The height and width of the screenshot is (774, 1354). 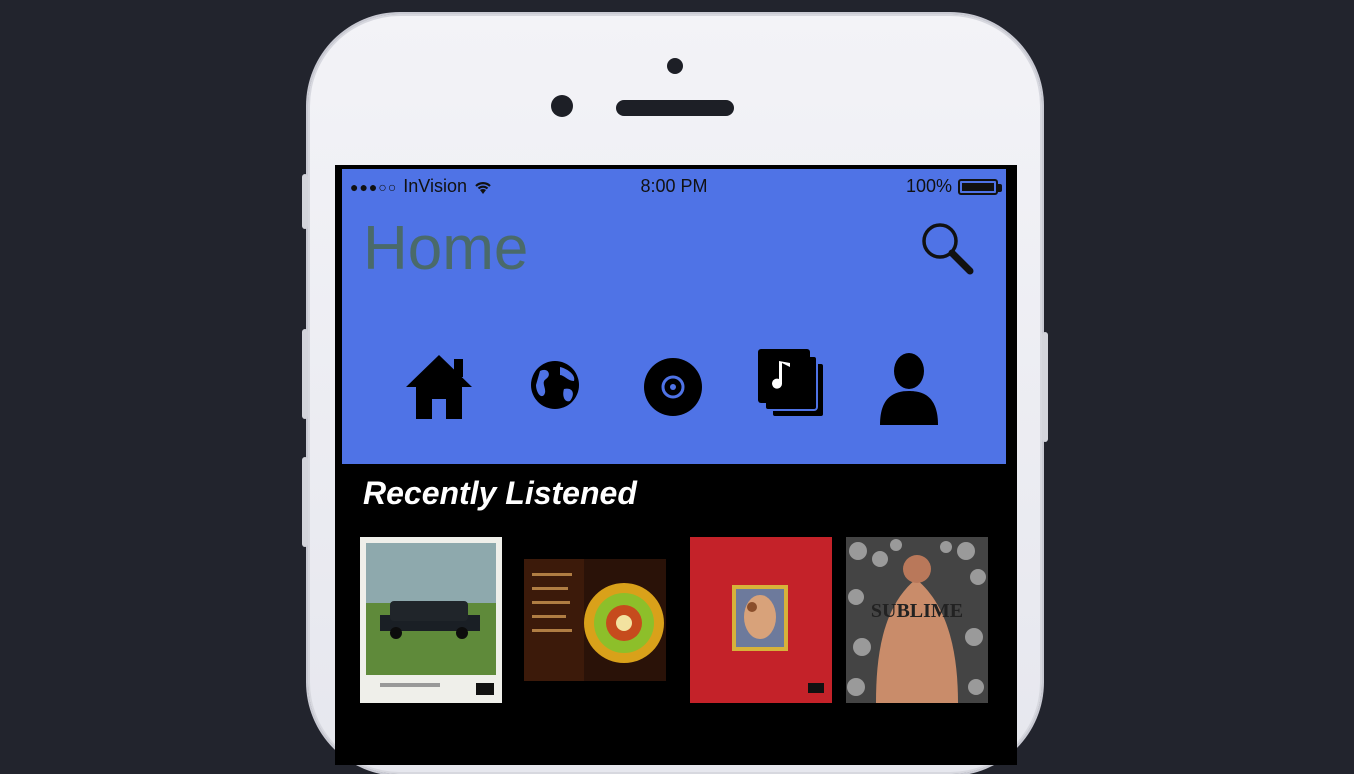 I want to click on page-title: Home, so click(x=446, y=248).